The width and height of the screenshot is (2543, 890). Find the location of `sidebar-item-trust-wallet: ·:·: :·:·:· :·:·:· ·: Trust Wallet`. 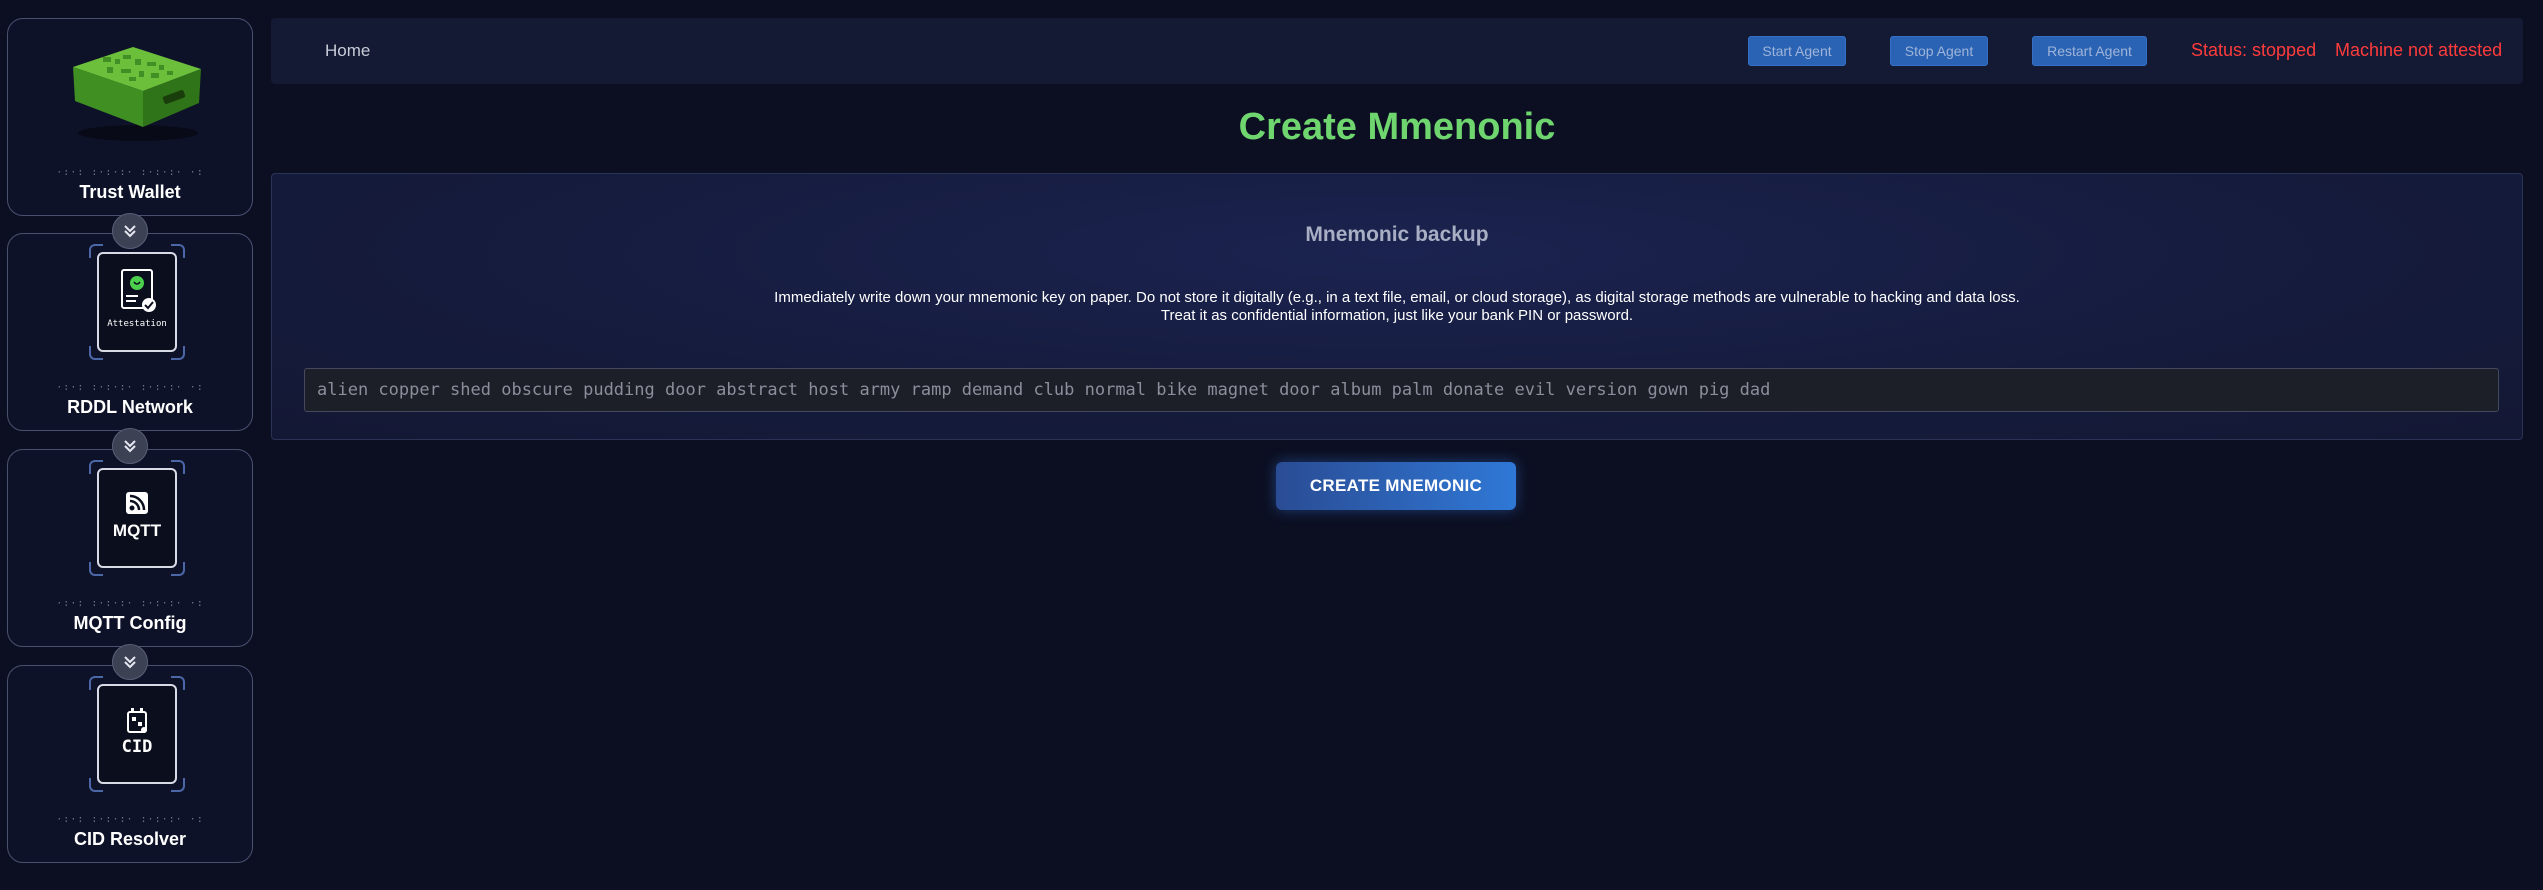

sidebar-item-trust-wallet: ·:·: :·:·:· :·:·:· ·: Trust Wallet is located at coordinates (130, 117).